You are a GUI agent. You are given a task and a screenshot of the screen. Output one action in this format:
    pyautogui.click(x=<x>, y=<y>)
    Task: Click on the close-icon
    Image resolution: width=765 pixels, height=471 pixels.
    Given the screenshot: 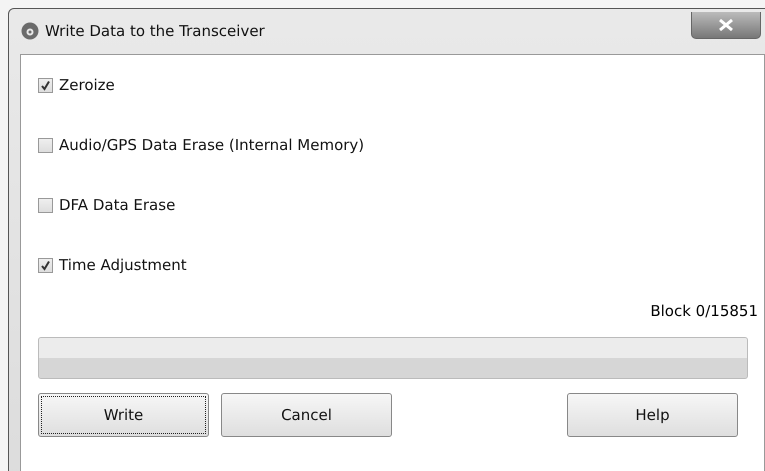 What is the action you would take?
    pyautogui.click(x=726, y=24)
    